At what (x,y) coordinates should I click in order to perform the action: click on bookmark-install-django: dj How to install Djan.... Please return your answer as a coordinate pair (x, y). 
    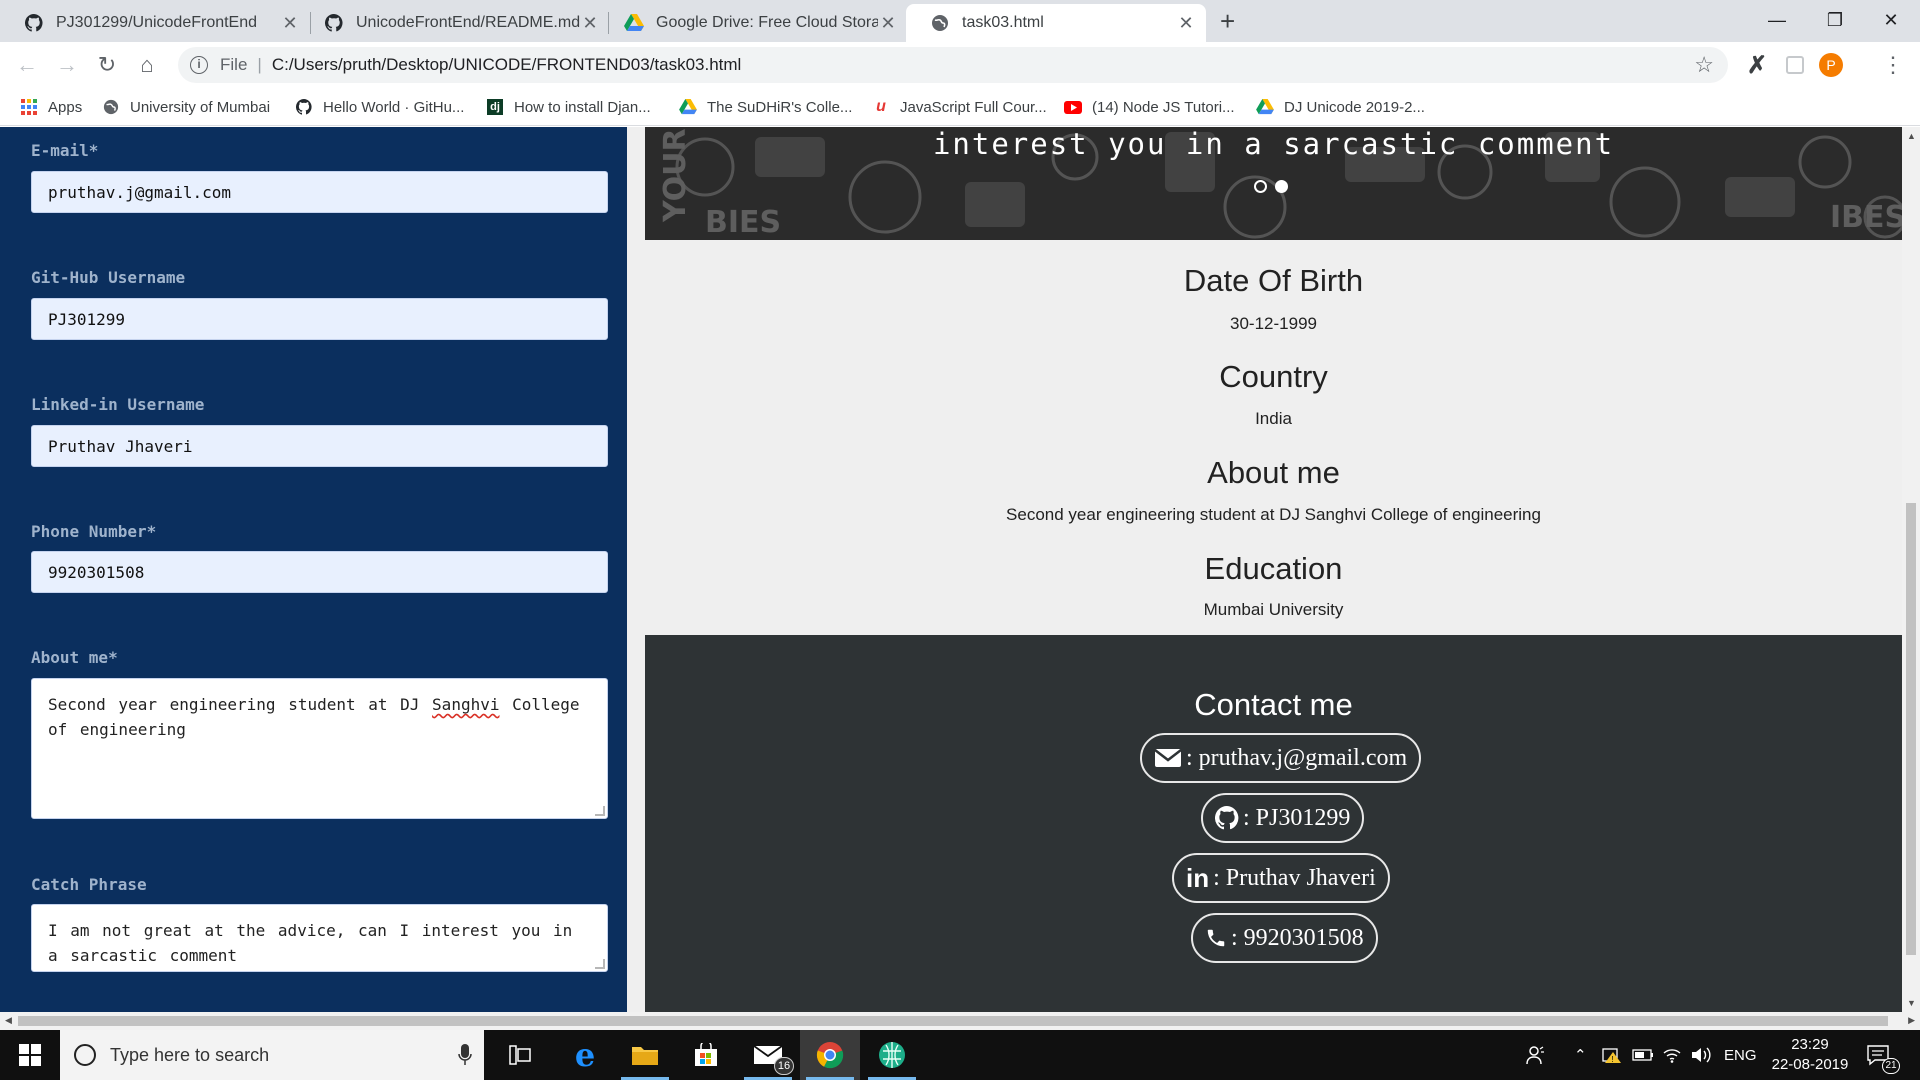
    Looking at the image, I should click on (568, 107).